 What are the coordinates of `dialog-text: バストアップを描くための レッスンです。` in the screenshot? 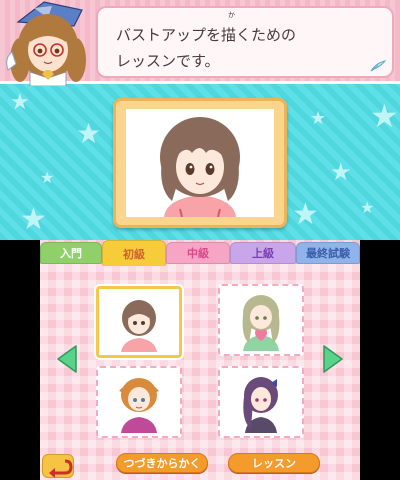 It's located at (206, 48).